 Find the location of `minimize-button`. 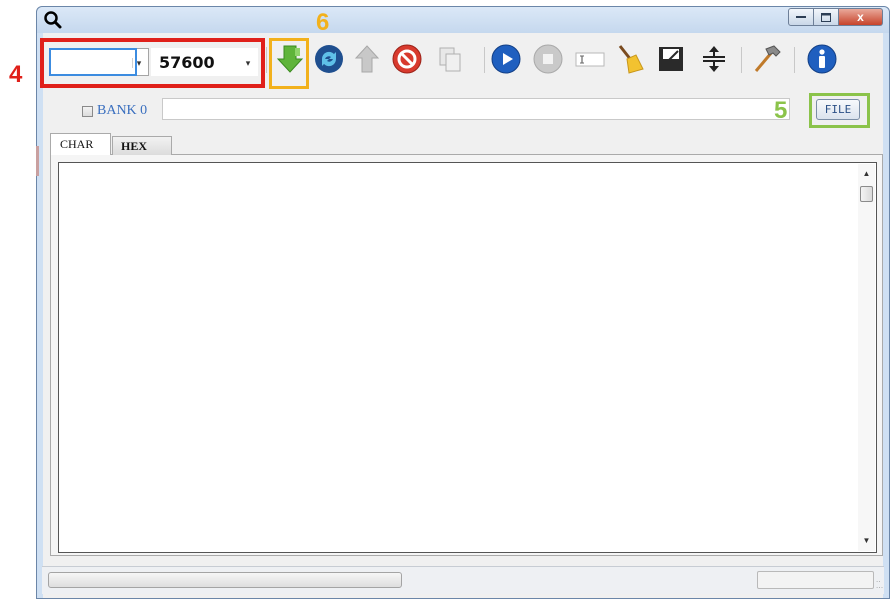

minimize-button is located at coordinates (801, 17).